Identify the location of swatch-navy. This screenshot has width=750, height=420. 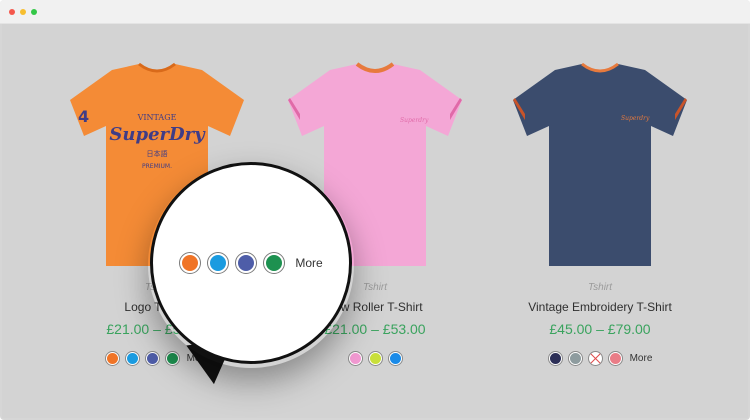
(555, 358).